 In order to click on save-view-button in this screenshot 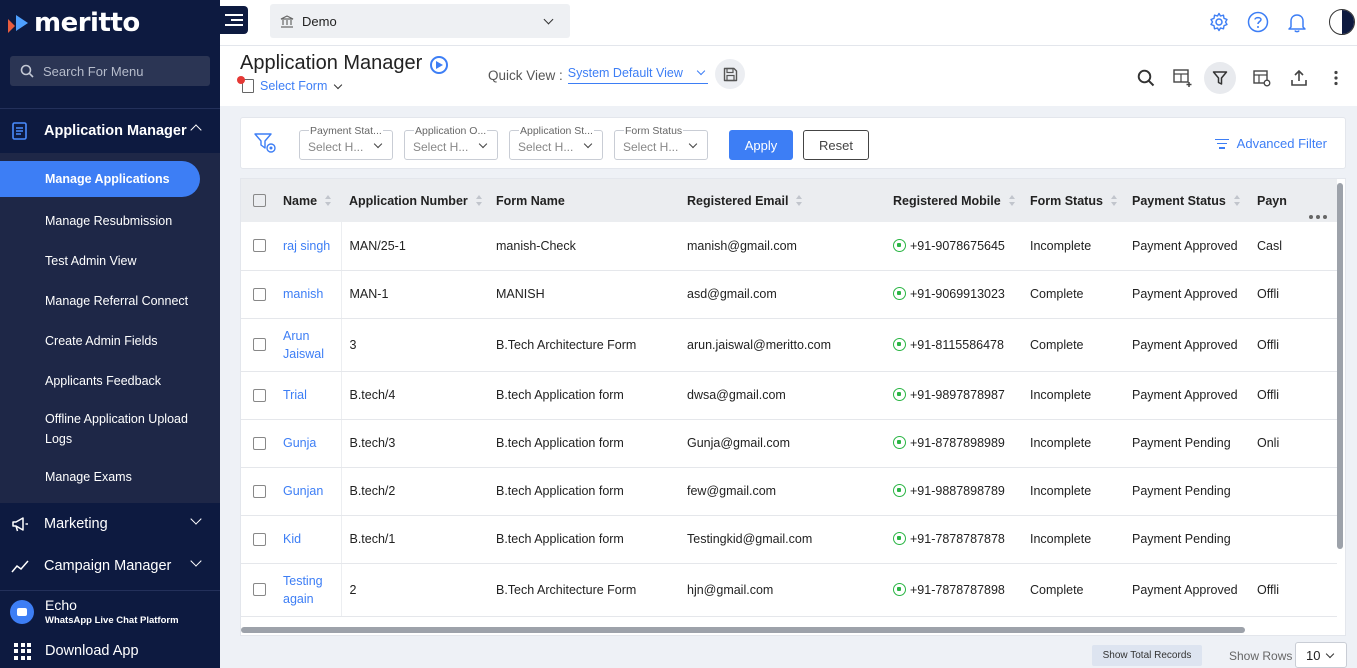, I will do `click(730, 74)`.